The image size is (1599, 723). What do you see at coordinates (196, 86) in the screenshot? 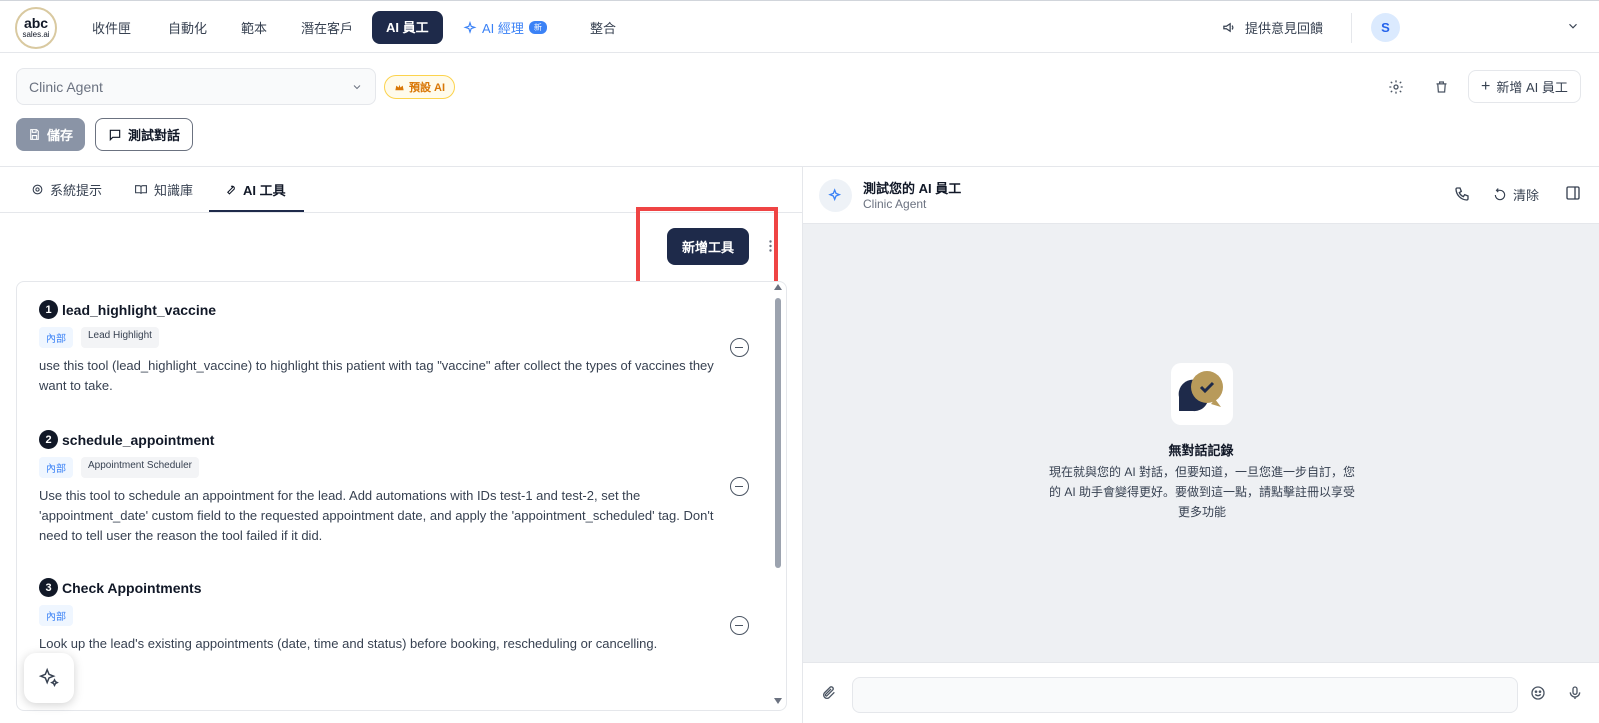
I see `agent-select: Clinic Agent` at bounding box center [196, 86].